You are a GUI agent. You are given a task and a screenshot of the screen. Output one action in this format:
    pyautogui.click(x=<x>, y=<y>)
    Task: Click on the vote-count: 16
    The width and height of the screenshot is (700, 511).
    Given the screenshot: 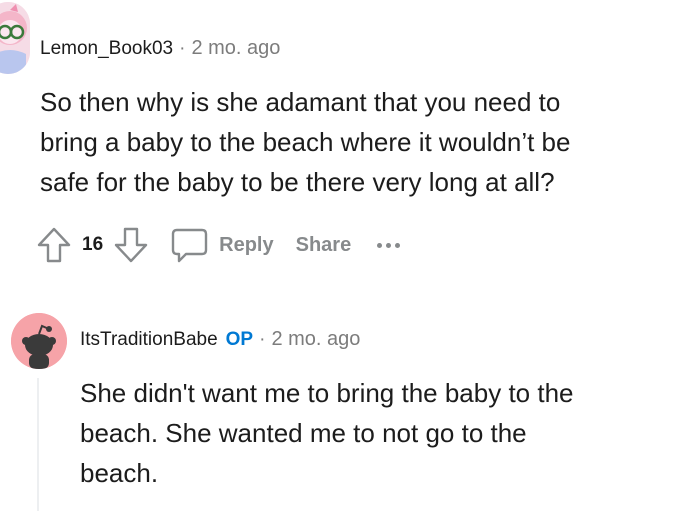 What is the action you would take?
    pyautogui.click(x=93, y=244)
    